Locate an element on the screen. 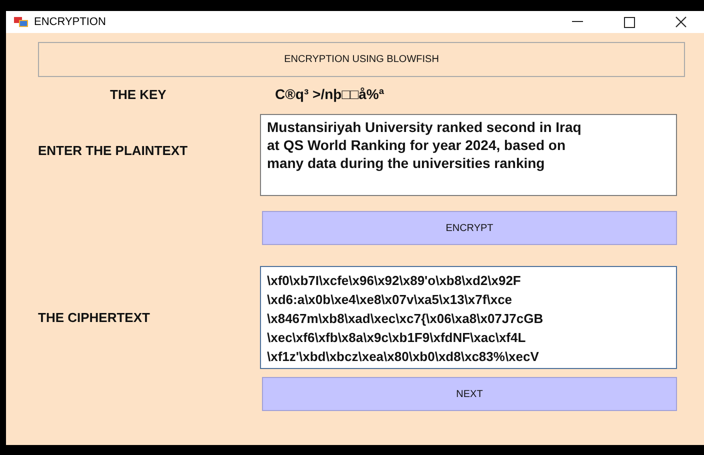 The image size is (704, 455). minimize-icon is located at coordinates (577, 22).